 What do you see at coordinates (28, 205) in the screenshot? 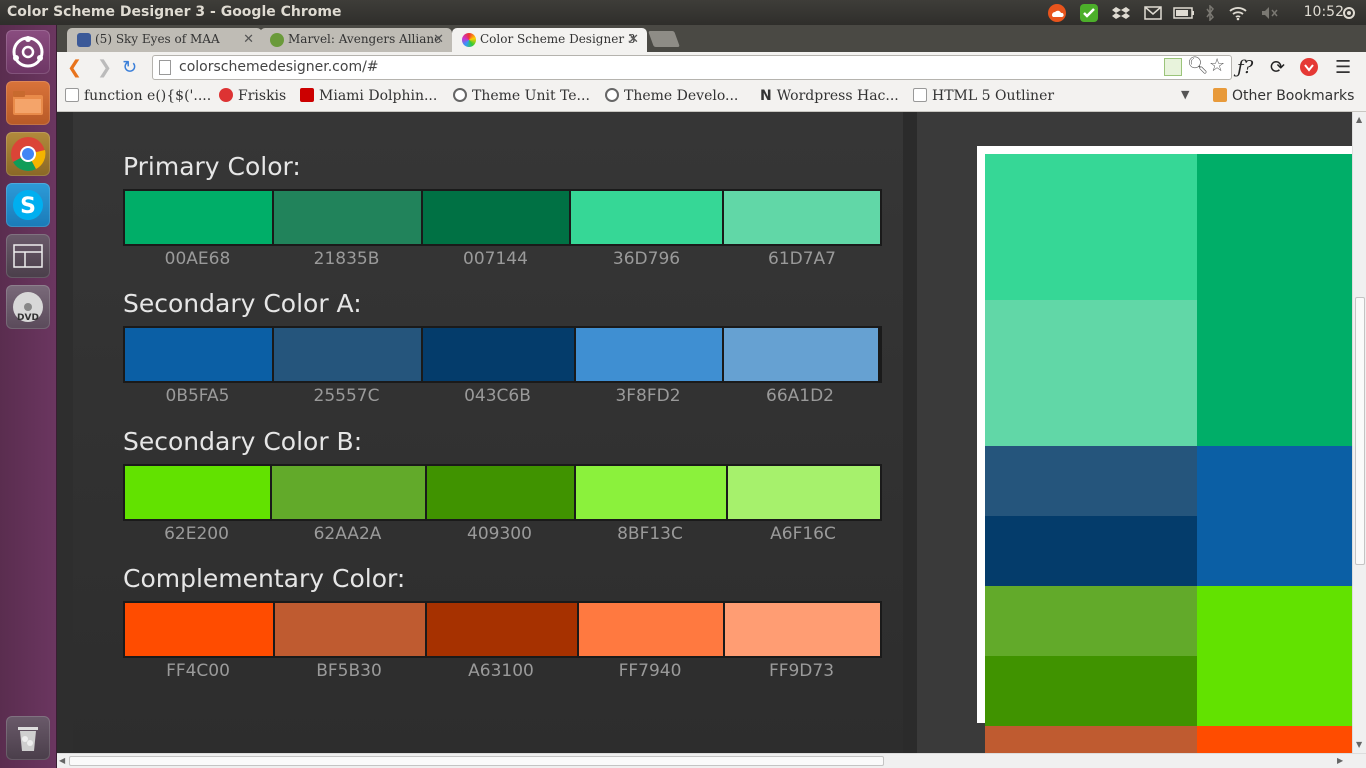
I see `skype-icon: S` at bounding box center [28, 205].